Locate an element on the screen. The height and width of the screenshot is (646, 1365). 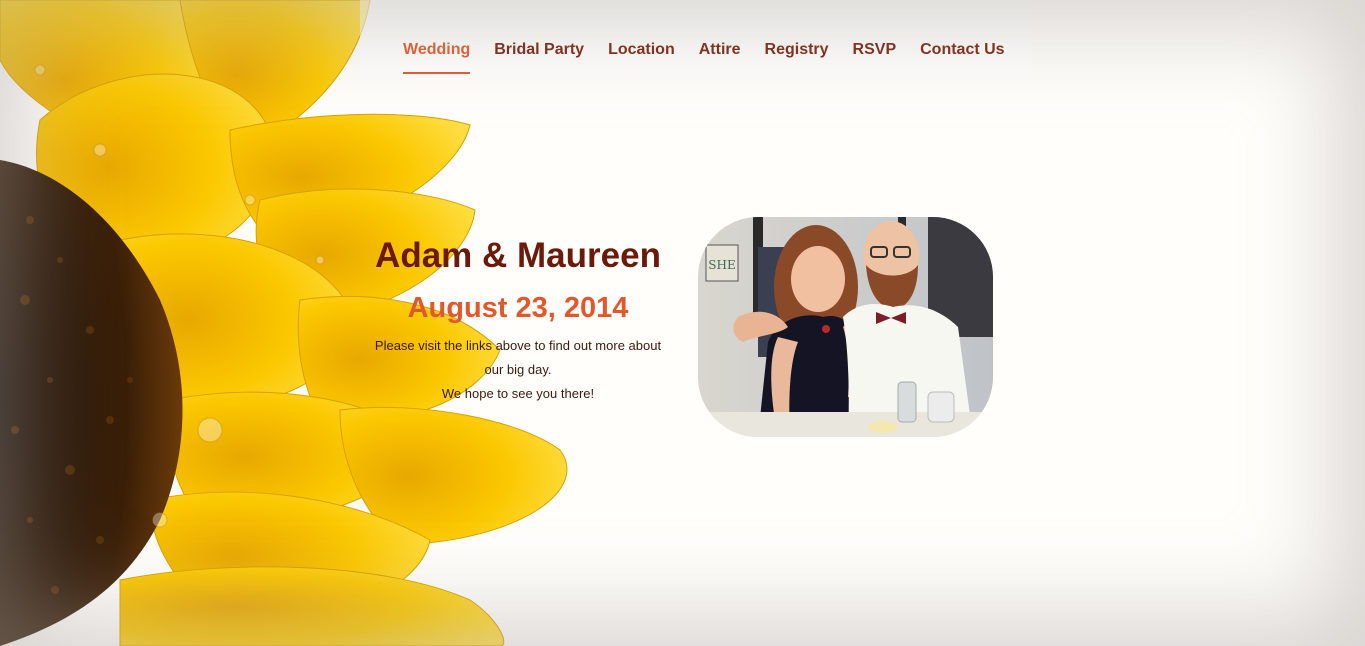
photo-sign-text: SHE is located at coordinates (721, 265).